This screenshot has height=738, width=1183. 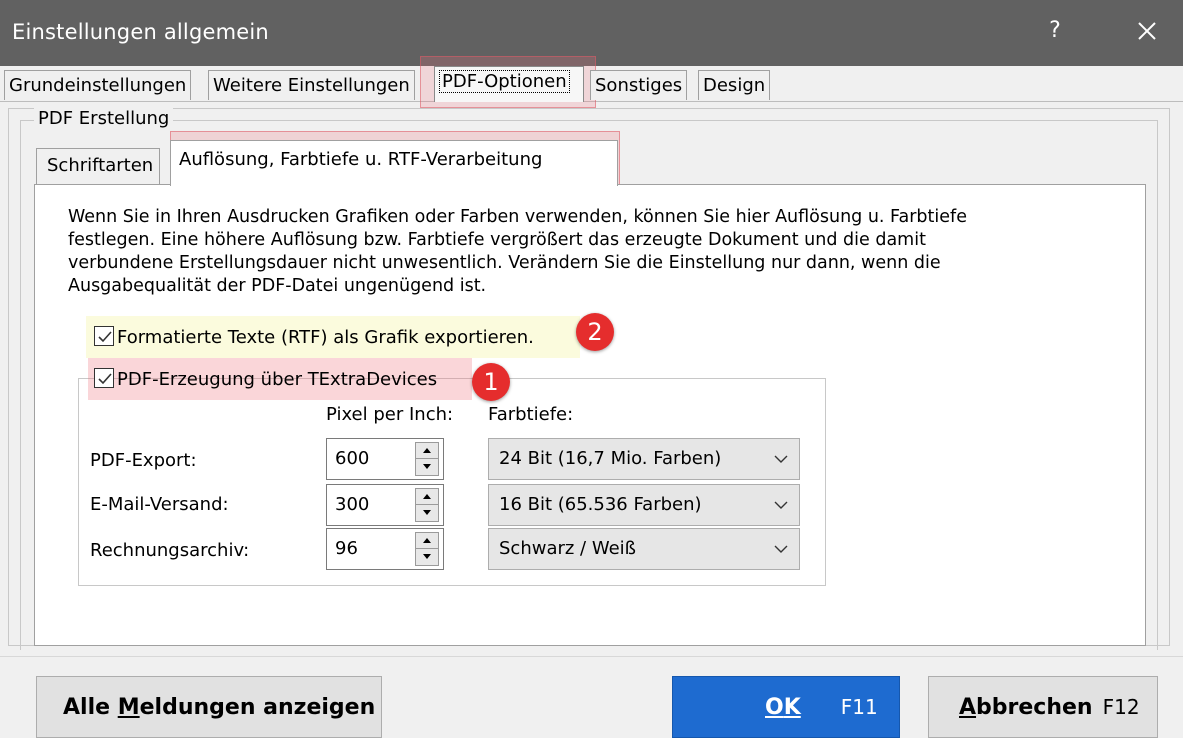 I want to click on ppi-value: 300, so click(x=352, y=504).